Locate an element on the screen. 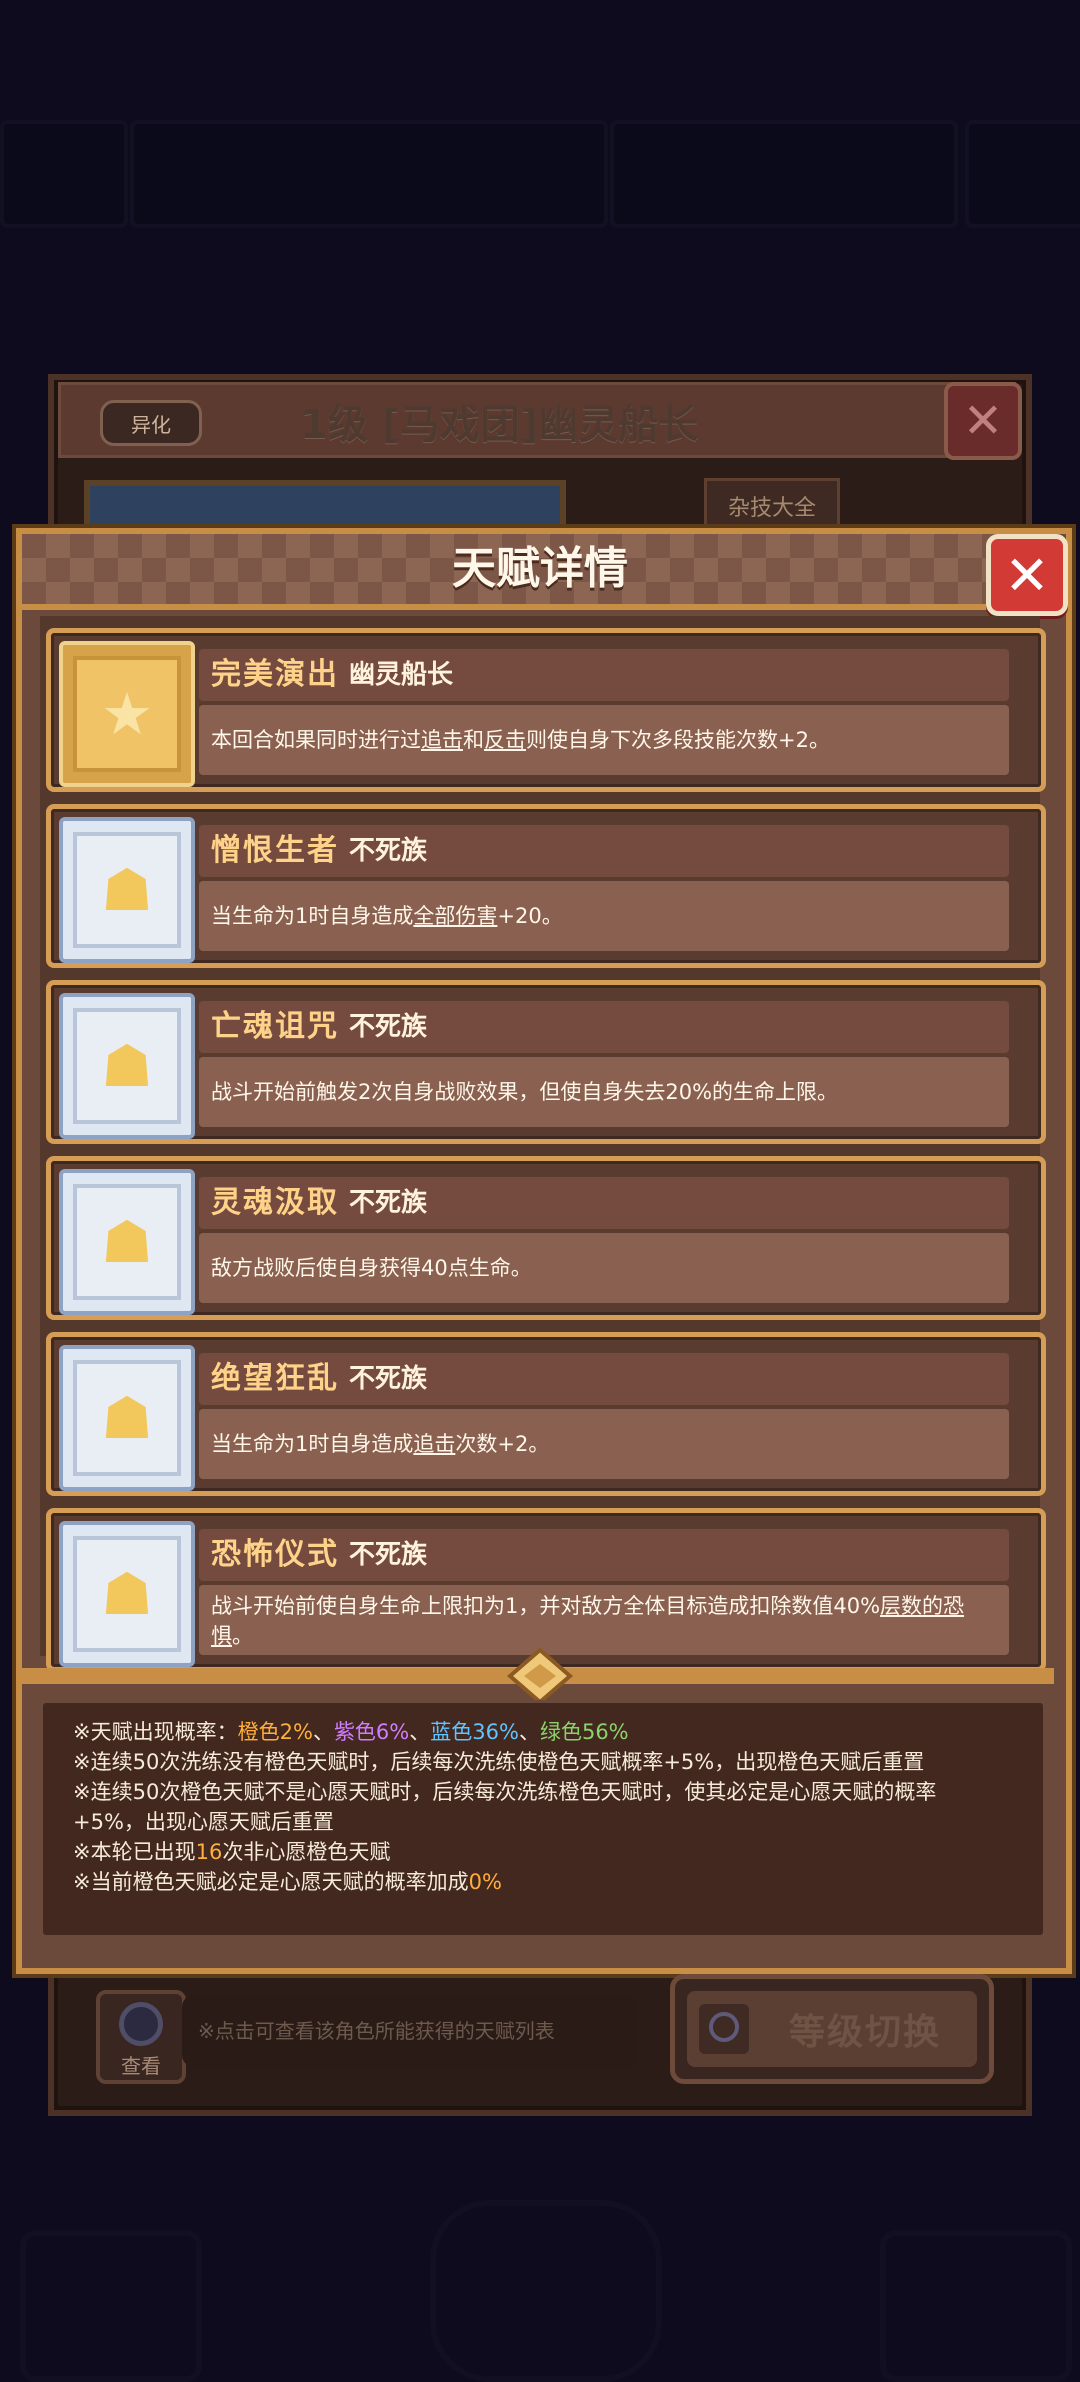  desc-text: 和 is located at coordinates (473, 740).